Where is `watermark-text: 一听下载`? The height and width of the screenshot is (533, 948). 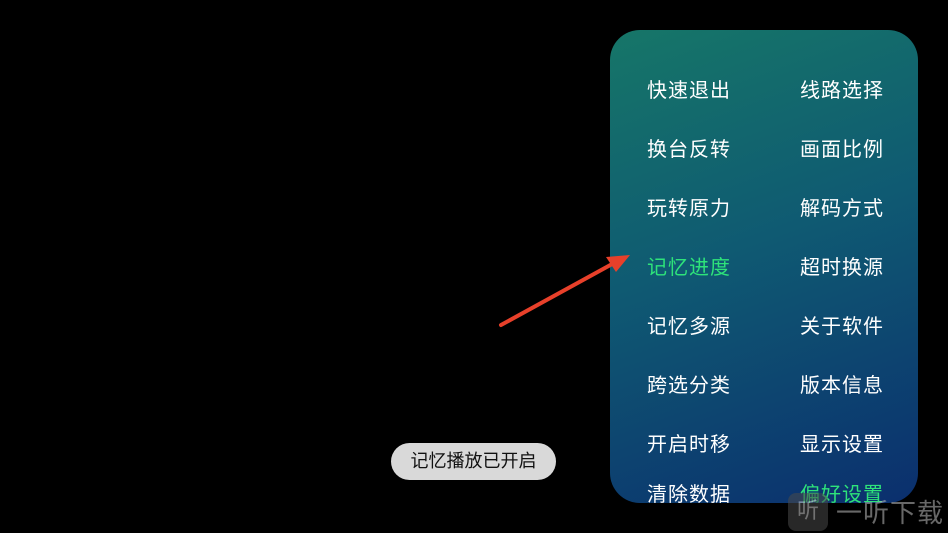 watermark-text: 一听下载 is located at coordinates (890, 514).